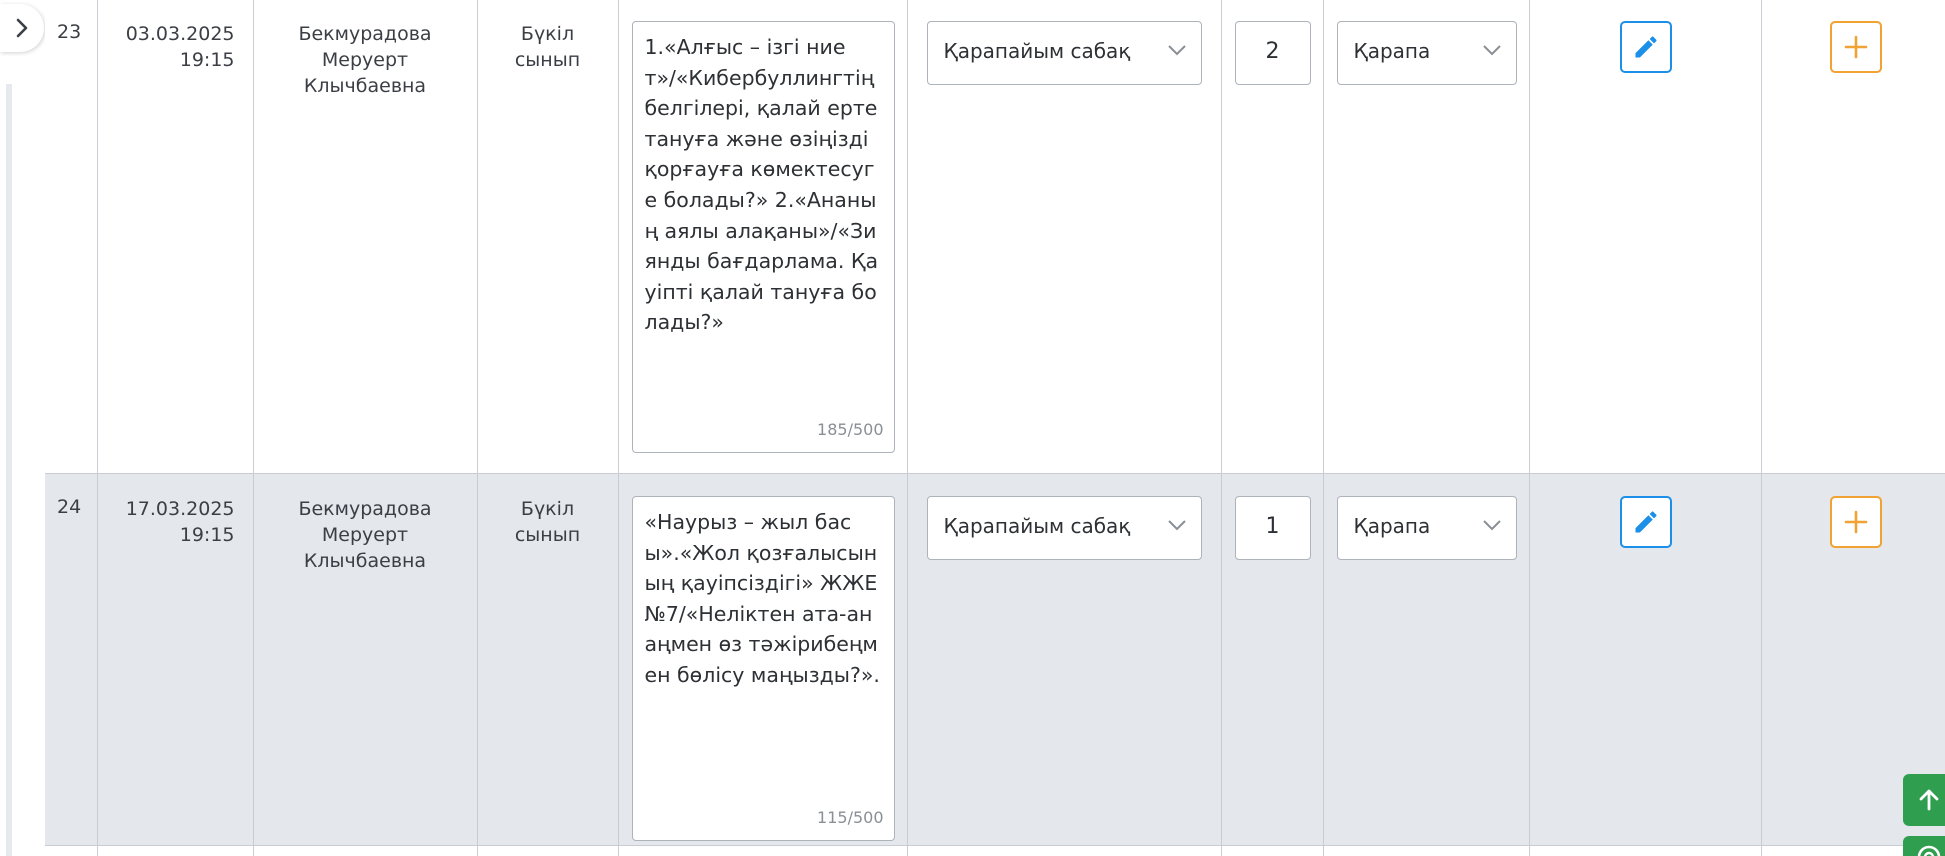  What do you see at coordinates (175, 659) in the screenshot?
I see `lesson-datetime: 17.03.2025 19:15` at bounding box center [175, 659].